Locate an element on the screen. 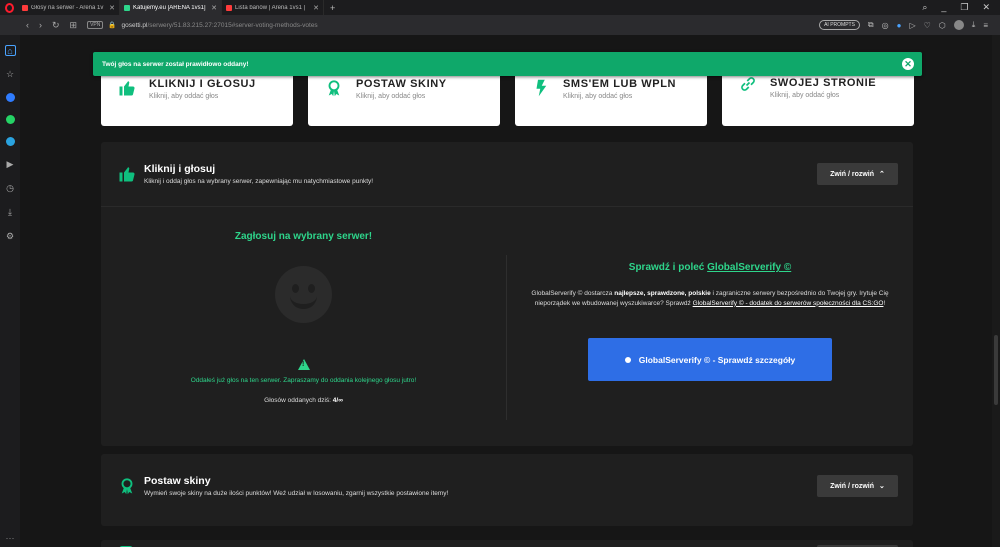  warning-icon: ! is located at coordinates (303, 364).